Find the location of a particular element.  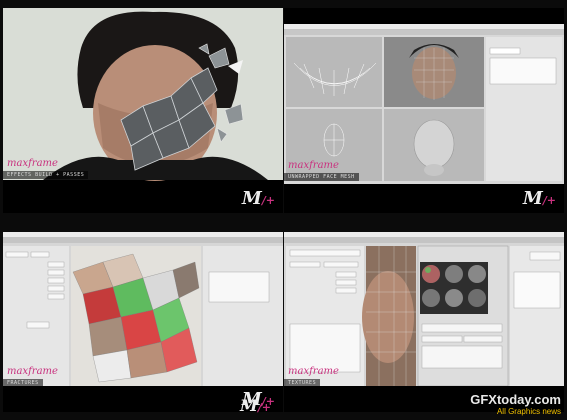

caption-label: UNWRAPPED FACE MESH is located at coordinates (321, 177).